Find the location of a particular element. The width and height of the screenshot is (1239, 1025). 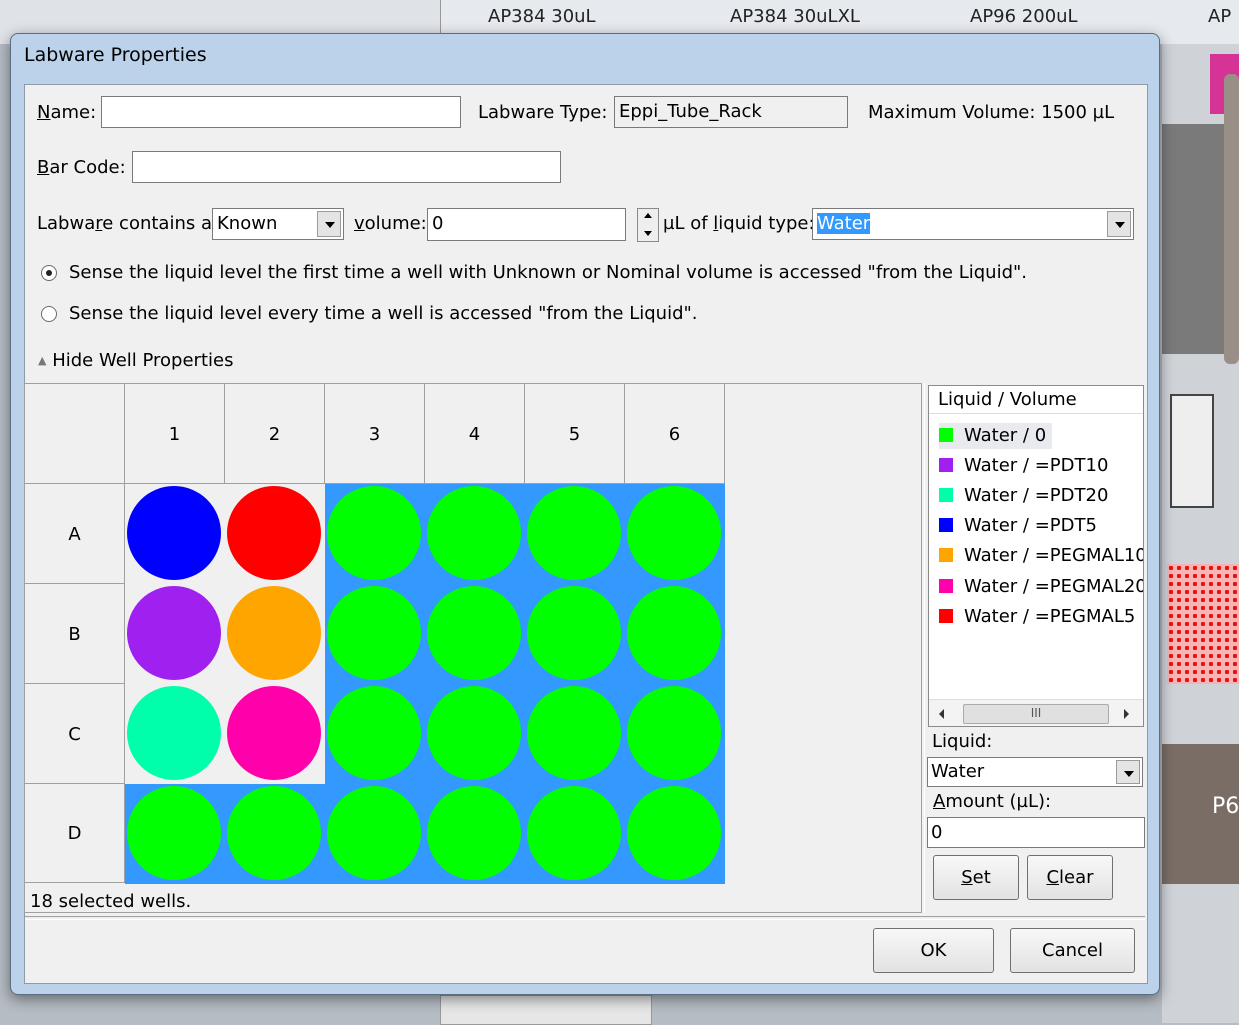

row-header-c: C is located at coordinates (74, 733).